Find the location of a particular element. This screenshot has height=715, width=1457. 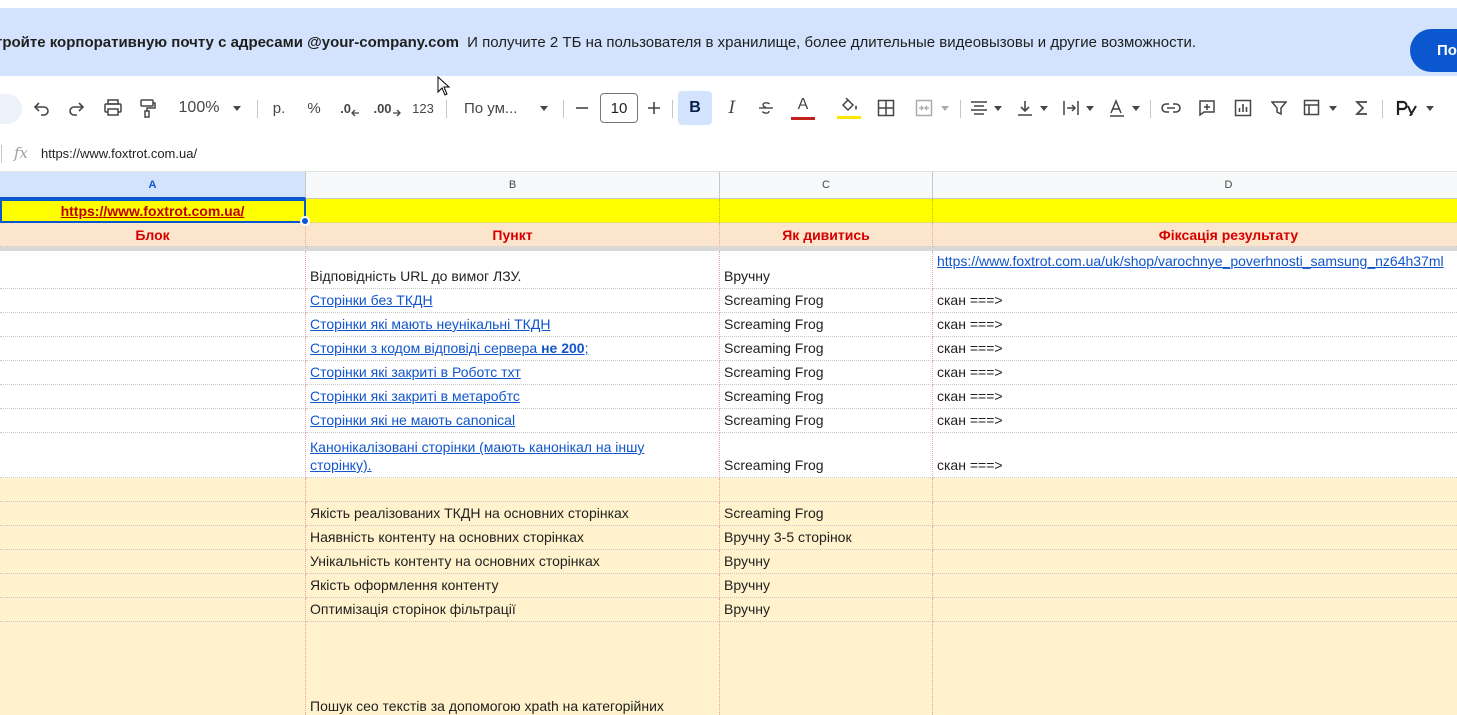

column-header-b: B is located at coordinates (513, 185).